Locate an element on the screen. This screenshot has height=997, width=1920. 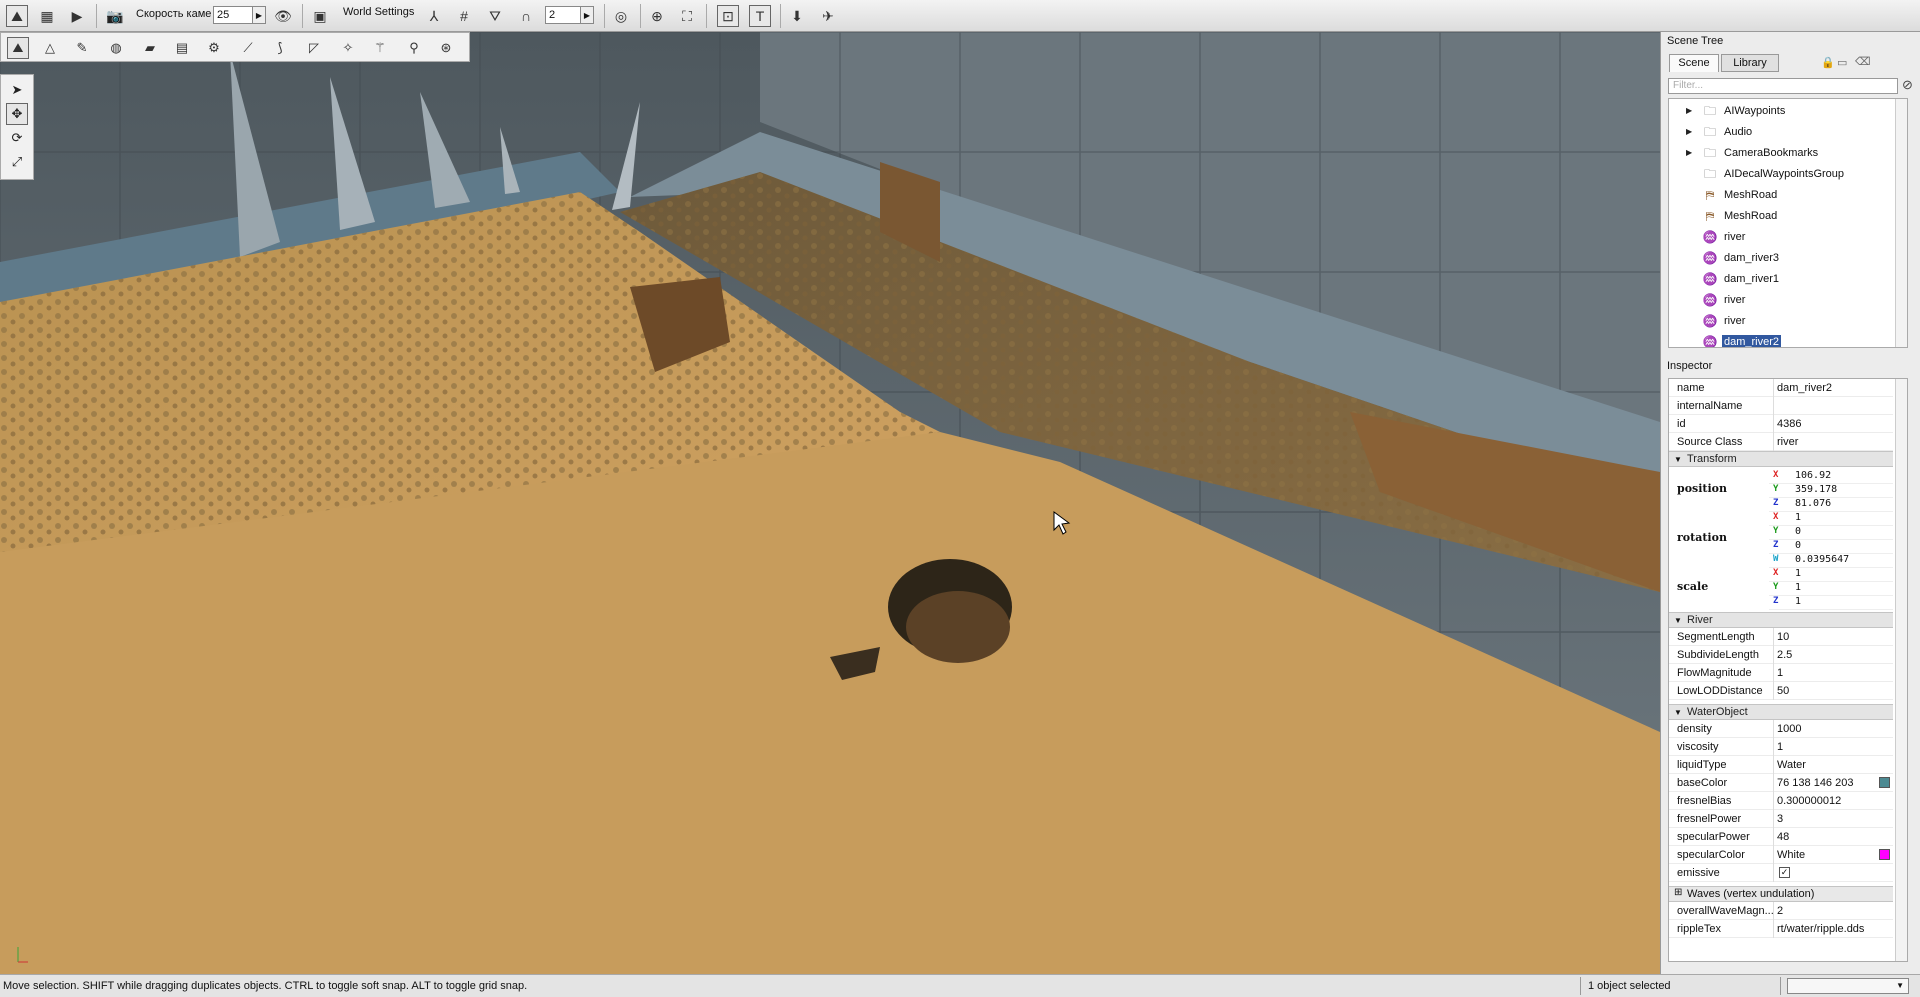
rotation-component: W 0.0395647 is located at coordinates (1831, 560).